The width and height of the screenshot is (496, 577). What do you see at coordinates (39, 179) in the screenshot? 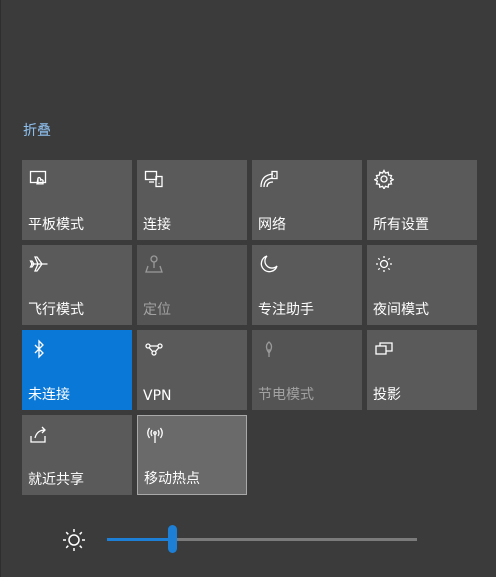
I see `tablet-mode-icon` at bounding box center [39, 179].